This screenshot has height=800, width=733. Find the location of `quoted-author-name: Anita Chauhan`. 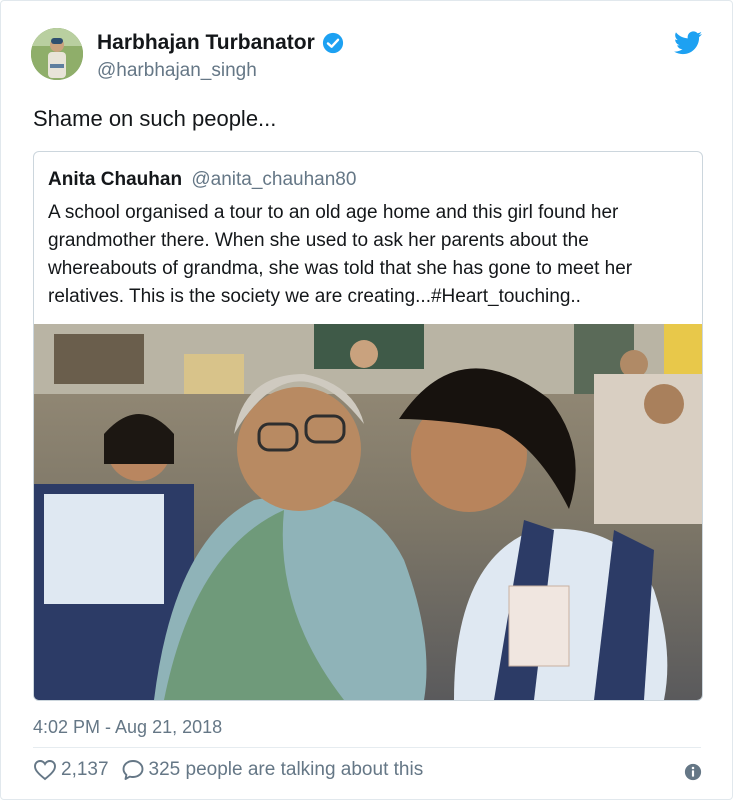

quoted-author-name: Anita Chauhan is located at coordinates (115, 179).